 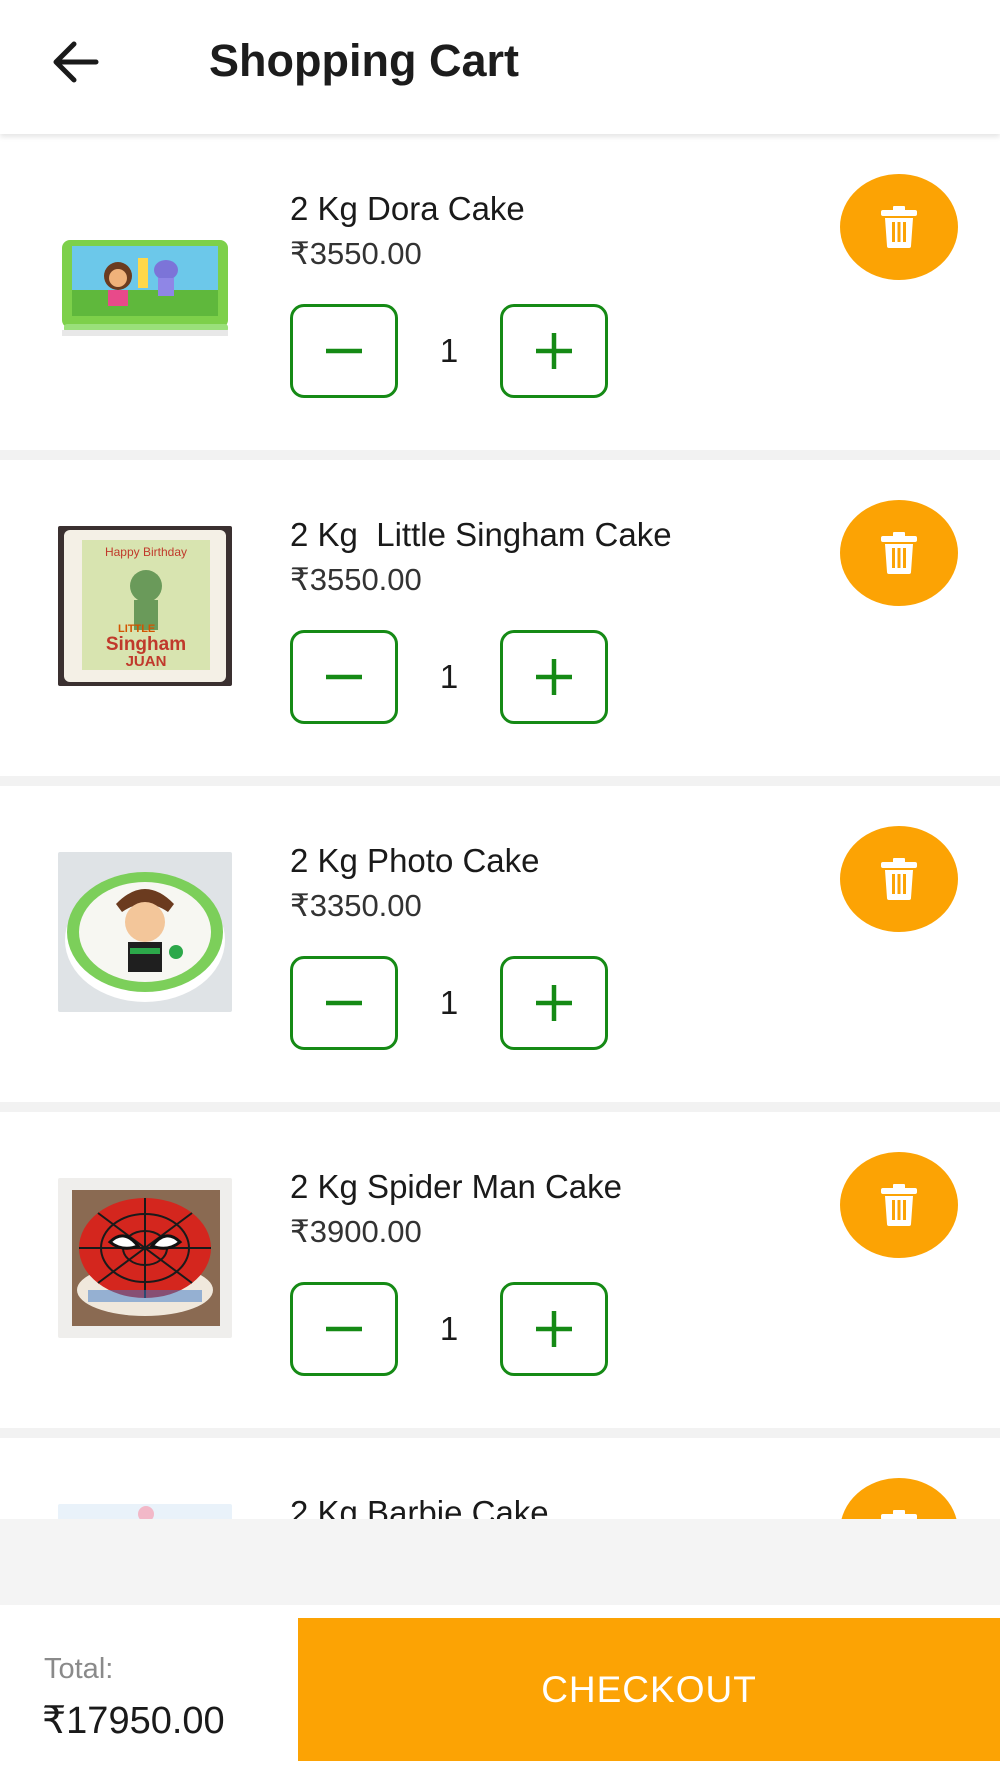 I want to click on spider-man-cake-image, so click(x=145, y=1258).